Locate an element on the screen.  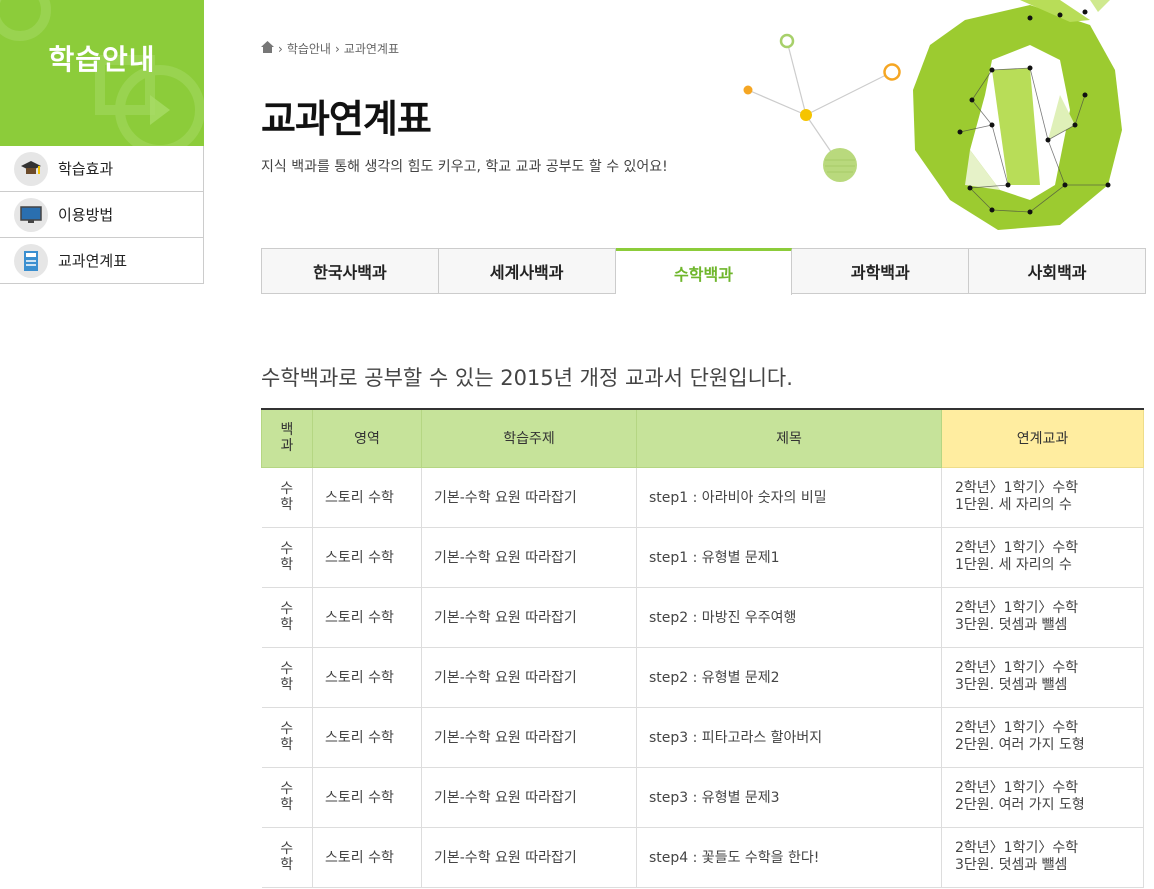
sidebar-item-label: 이용방법 is located at coordinates (86, 215).